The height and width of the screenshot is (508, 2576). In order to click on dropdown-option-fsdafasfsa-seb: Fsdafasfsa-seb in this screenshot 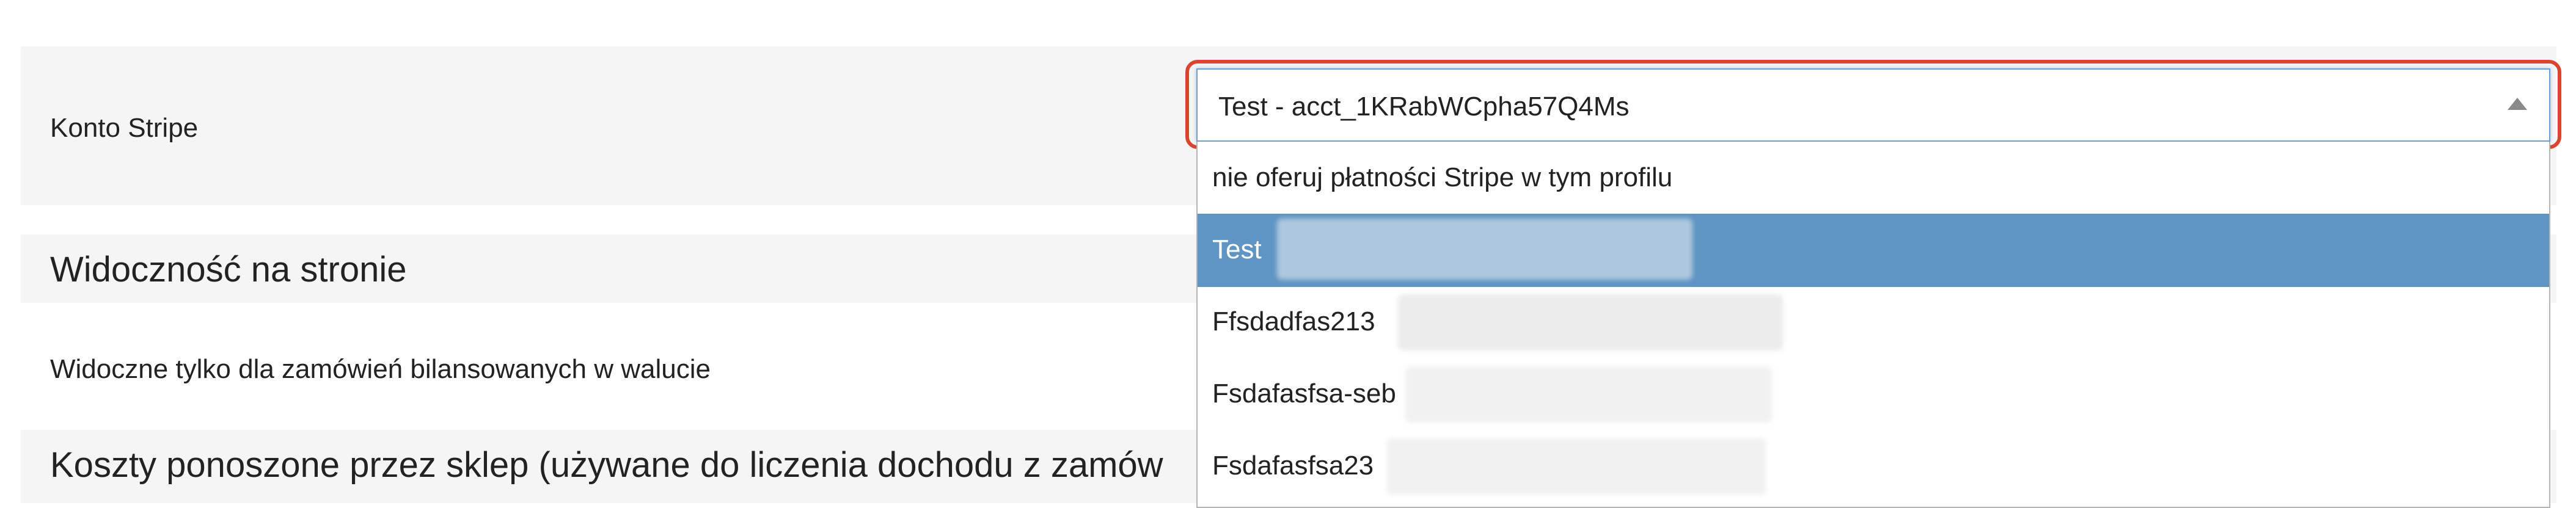, I will do `click(1873, 394)`.